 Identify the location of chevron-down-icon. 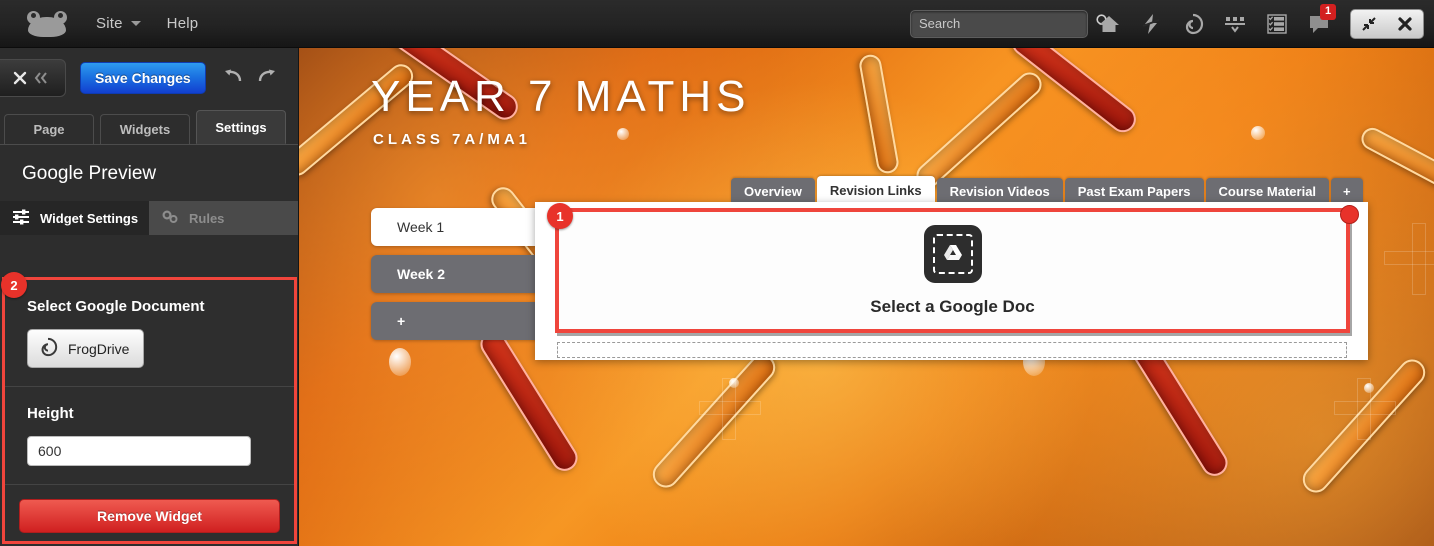
(135, 23).